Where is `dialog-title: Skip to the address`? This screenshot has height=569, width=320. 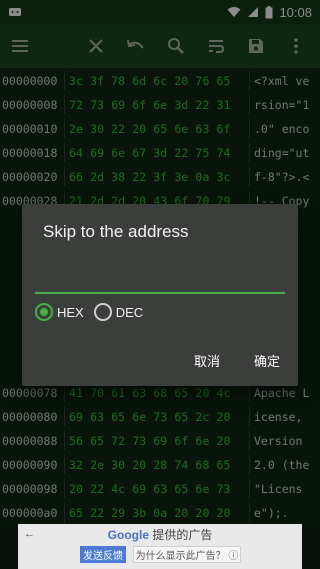
dialog-title: Skip to the address is located at coordinates (116, 231).